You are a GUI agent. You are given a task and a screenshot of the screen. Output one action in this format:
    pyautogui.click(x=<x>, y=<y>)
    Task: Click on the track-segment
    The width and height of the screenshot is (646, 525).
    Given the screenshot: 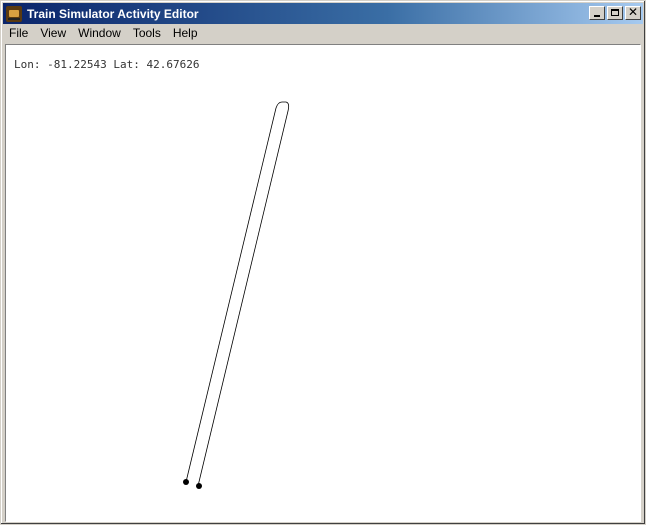 What is the action you would take?
    pyautogui.click(x=237, y=294)
    